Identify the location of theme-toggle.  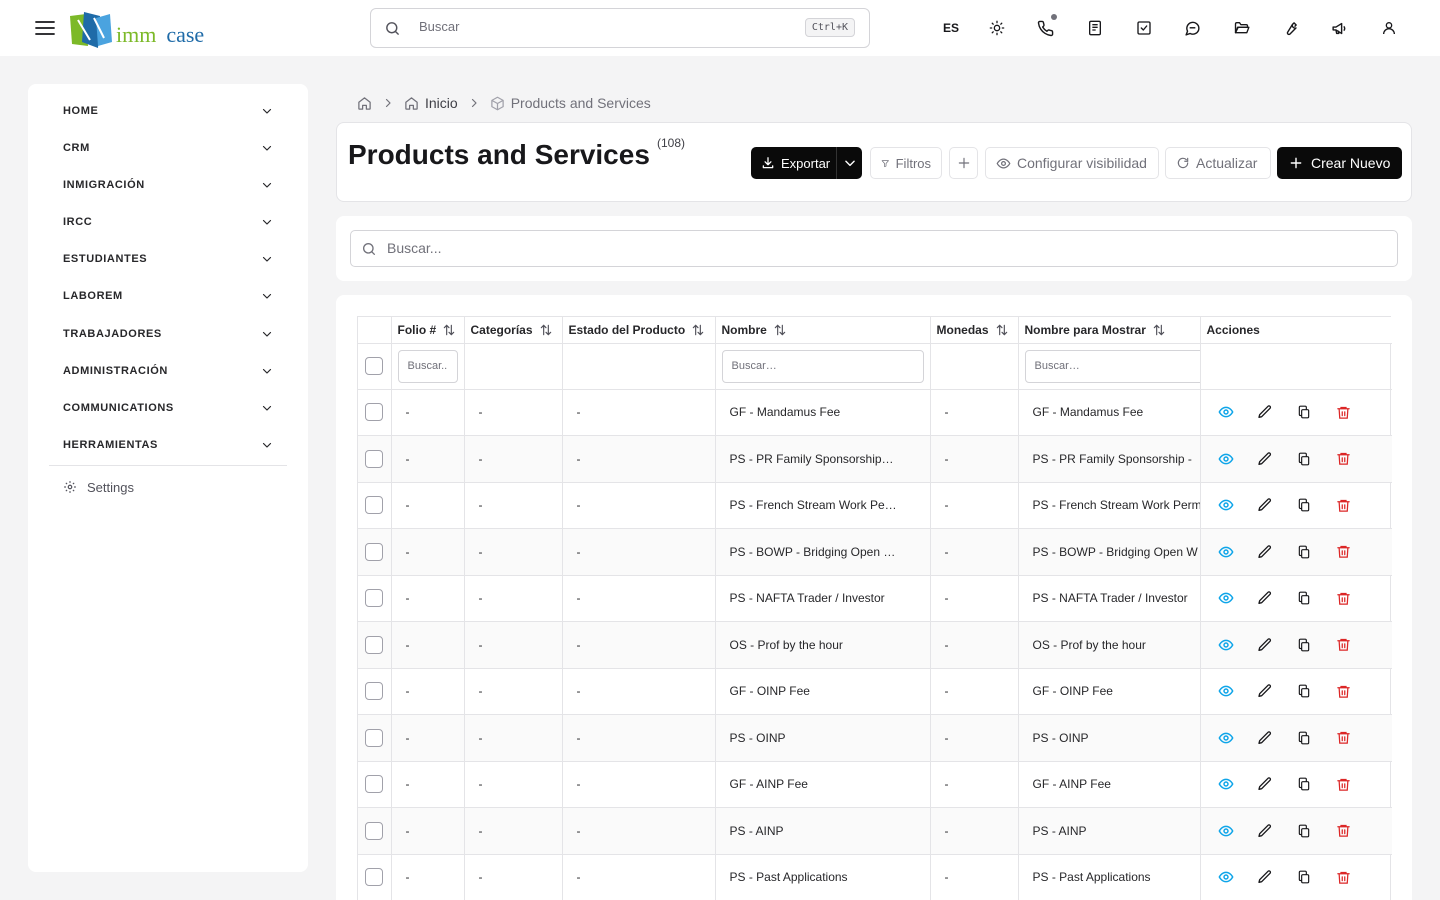
(996, 28).